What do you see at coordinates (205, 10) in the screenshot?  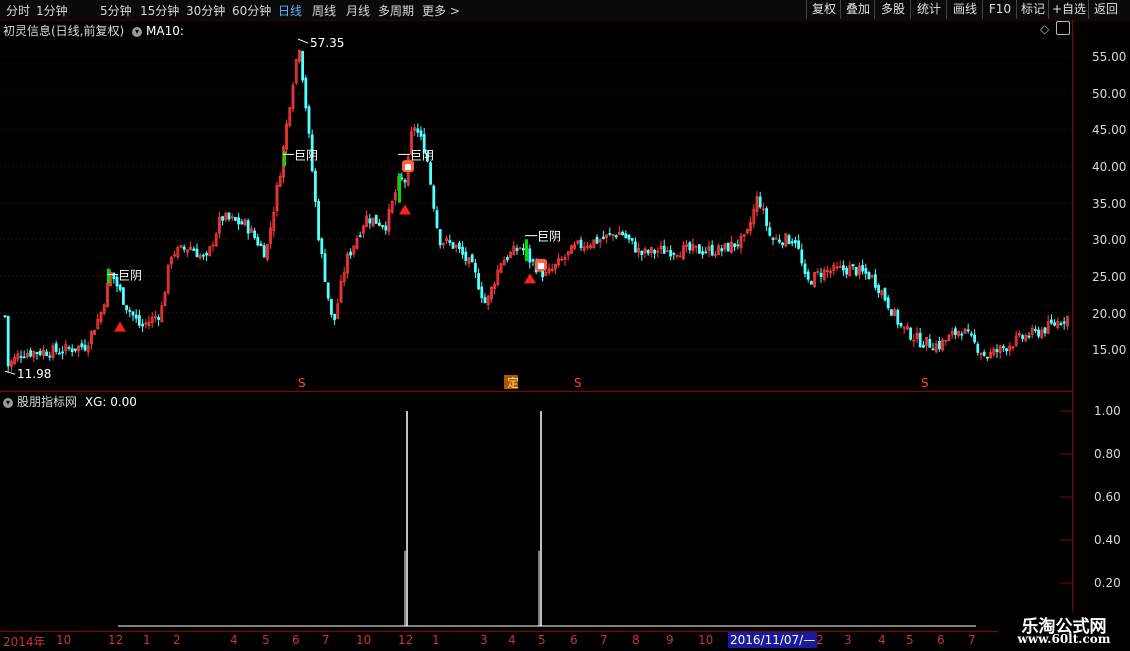 I see `period-tab-30min: 30分钟` at bounding box center [205, 10].